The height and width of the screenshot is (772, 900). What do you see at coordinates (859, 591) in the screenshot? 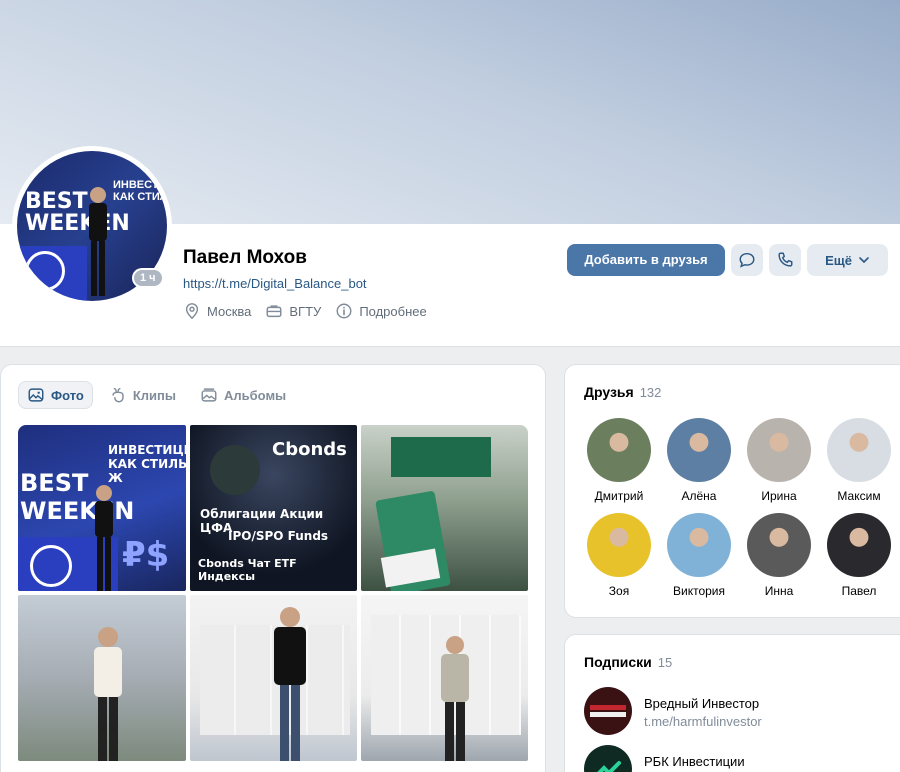
I see `friend-name: Павел` at bounding box center [859, 591].